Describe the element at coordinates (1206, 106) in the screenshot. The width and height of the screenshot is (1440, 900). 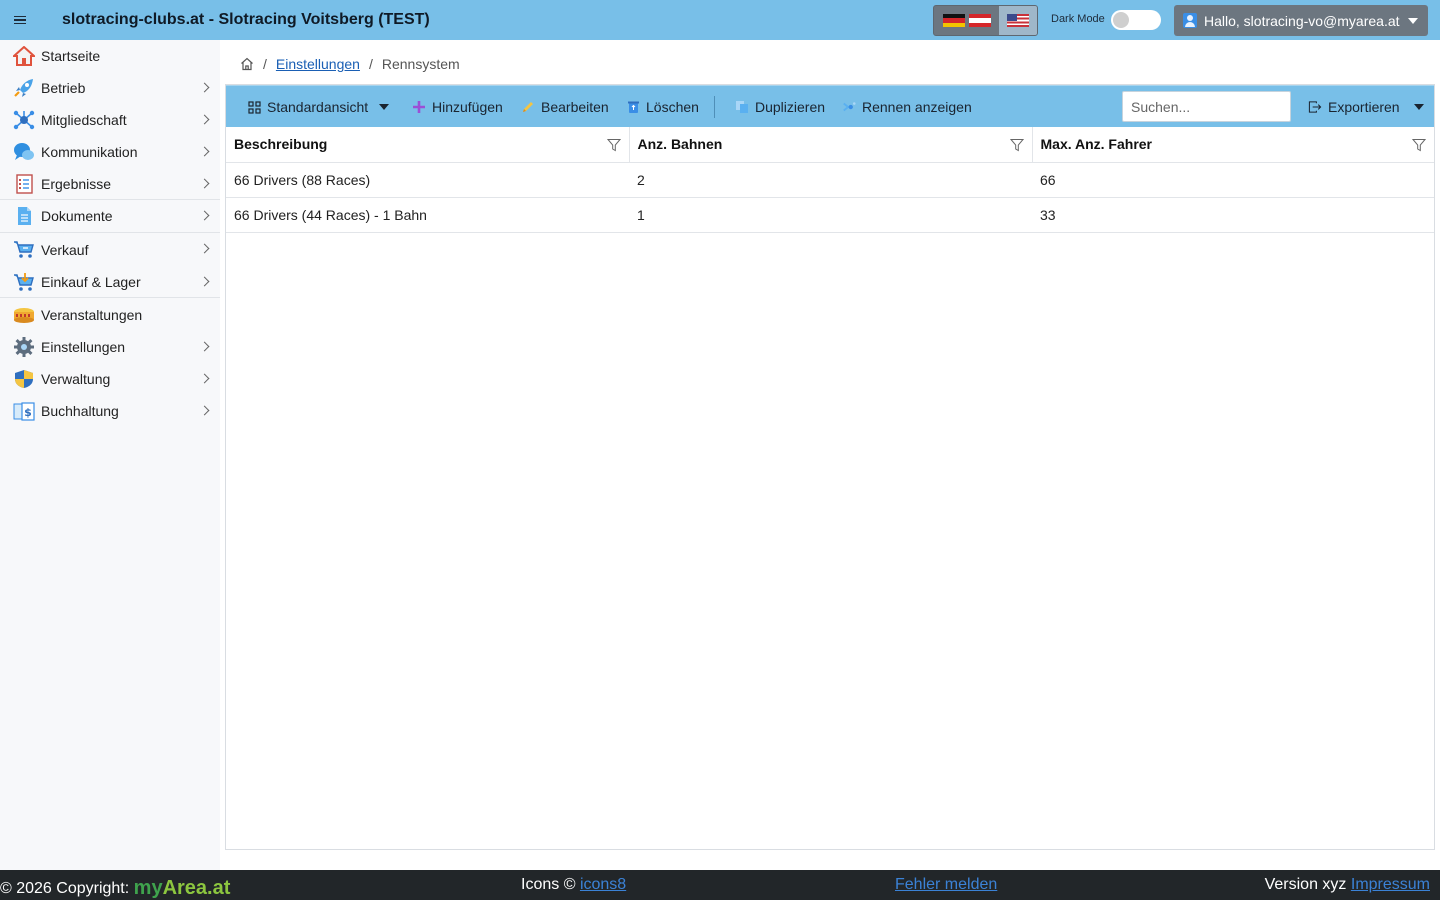
I see `search-input` at that location.